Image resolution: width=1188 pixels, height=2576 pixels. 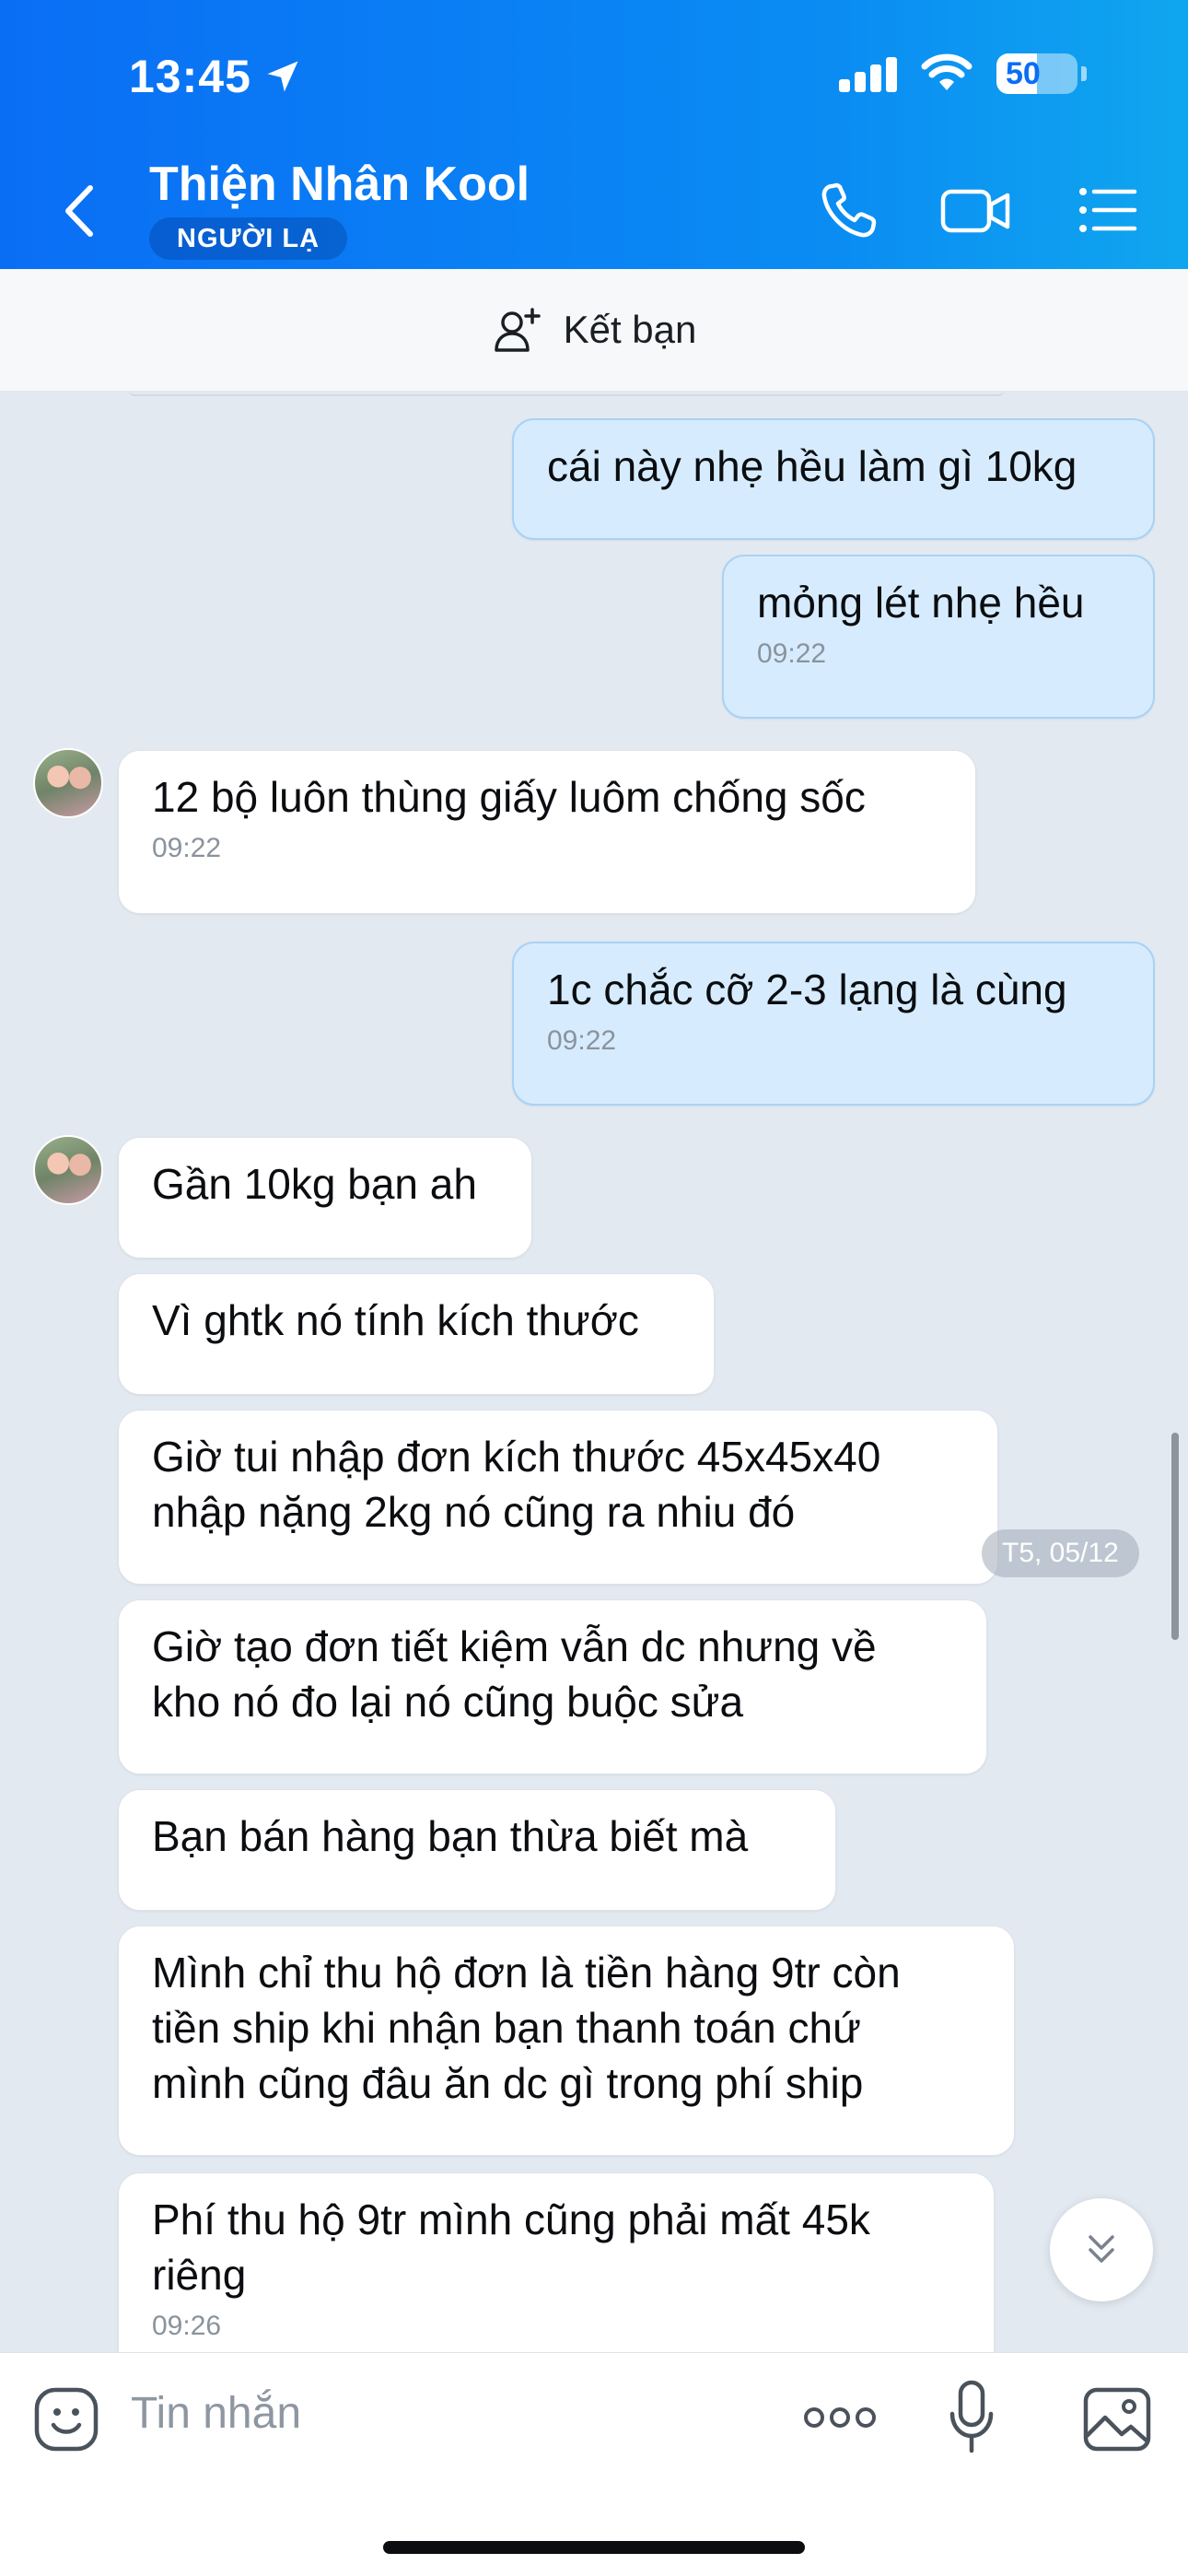 What do you see at coordinates (976, 210) in the screenshot?
I see `video-camera-icon` at bounding box center [976, 210].